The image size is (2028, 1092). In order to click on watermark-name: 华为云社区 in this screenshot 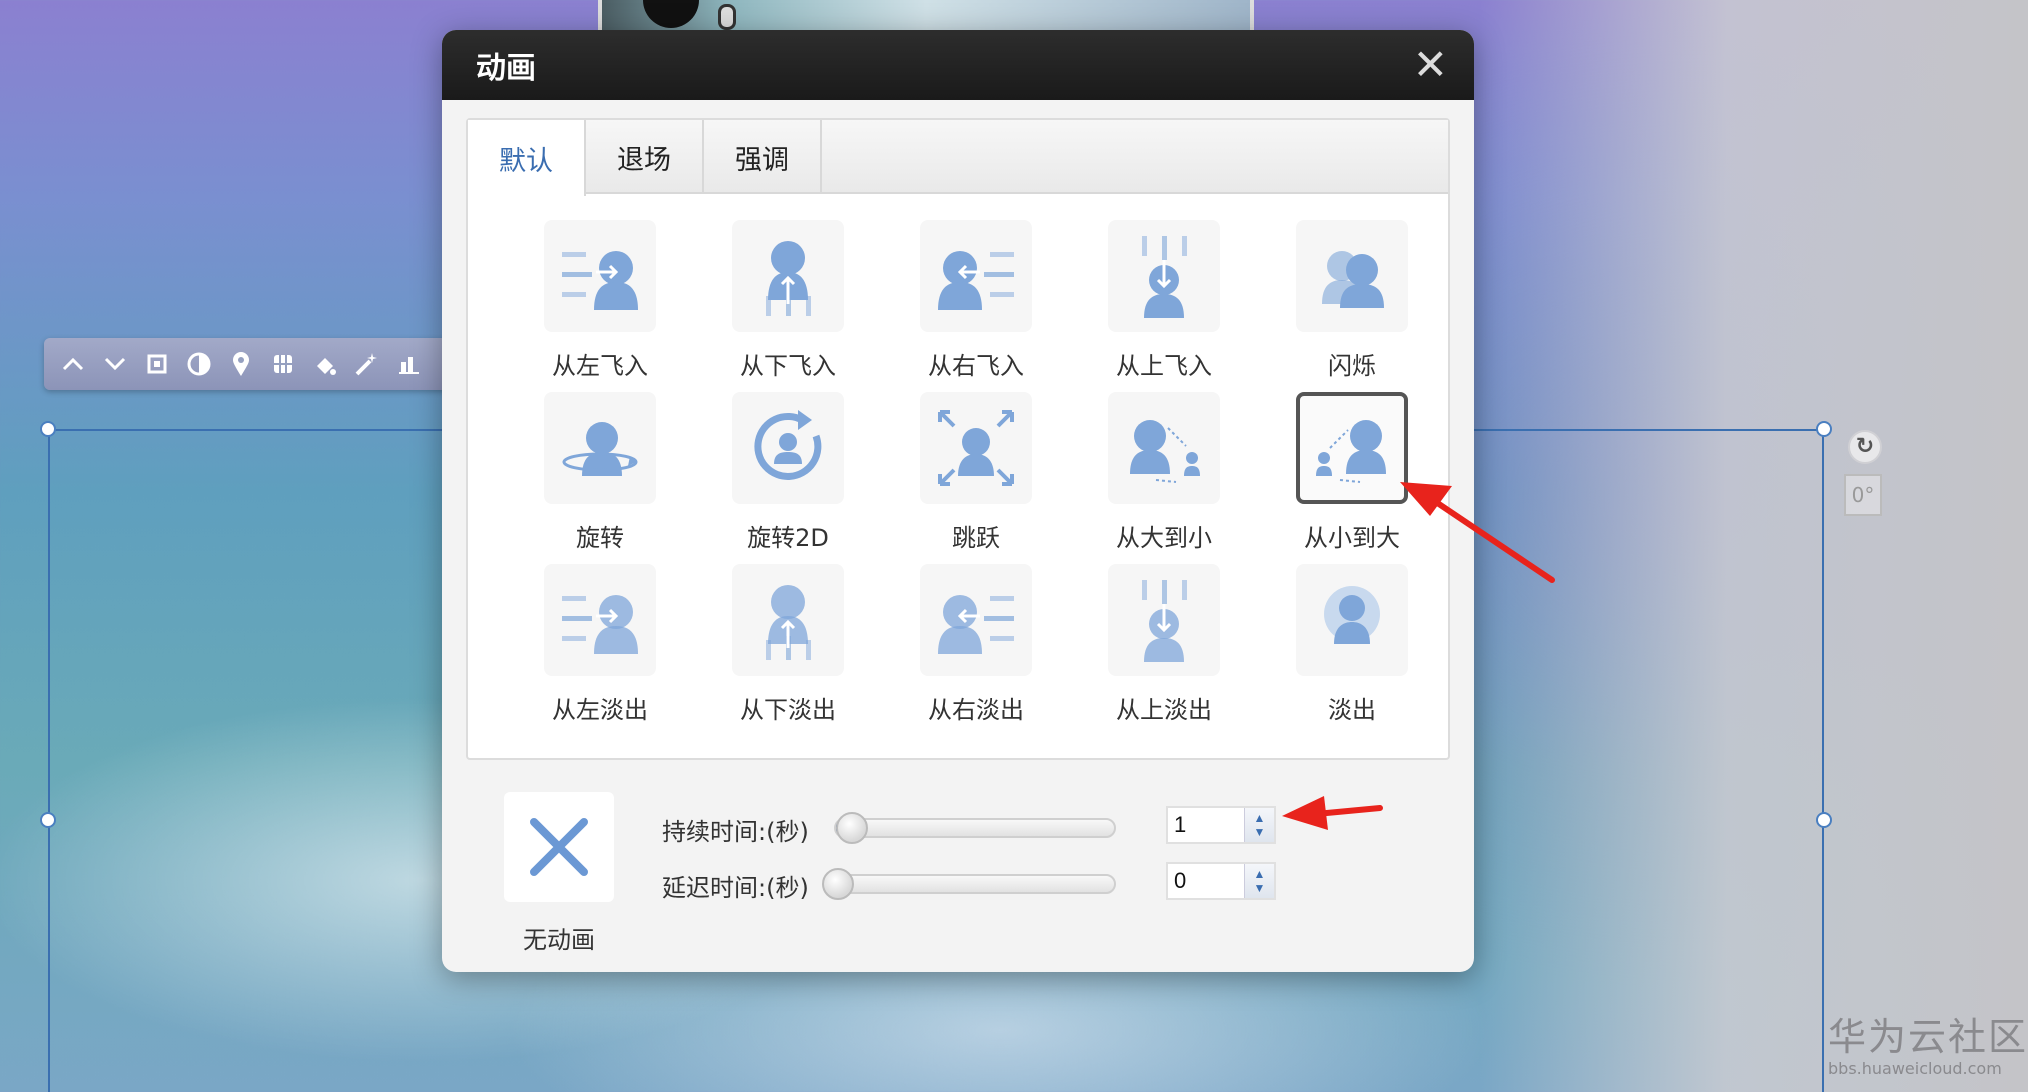, I will do `click(1928, 1037)`.